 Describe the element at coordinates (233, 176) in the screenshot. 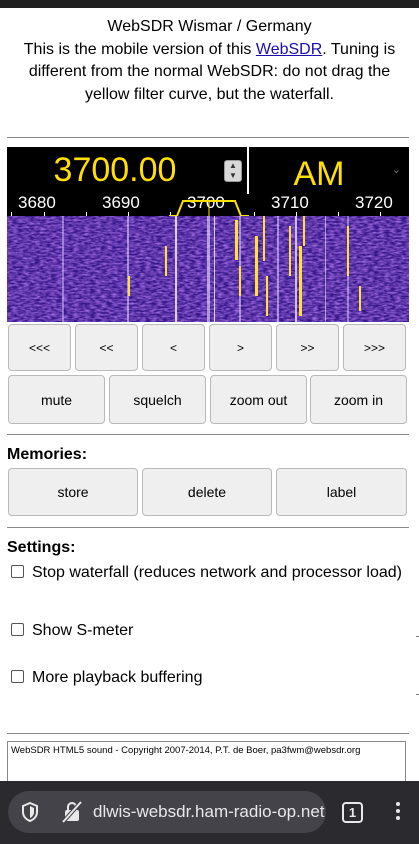

I see `spin-down-icon: ▼` at that location.